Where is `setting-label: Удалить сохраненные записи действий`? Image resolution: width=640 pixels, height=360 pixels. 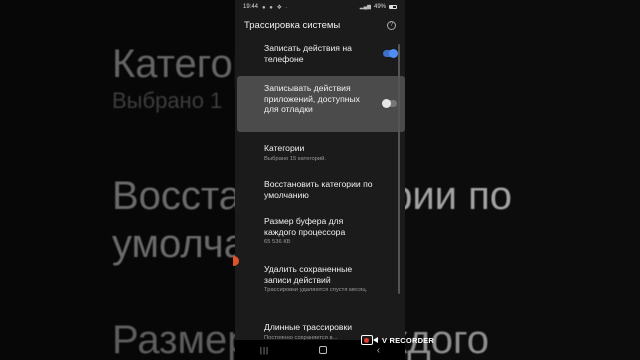 setting-label: Удалить сохраненные записи действий is located at coordinates (308, 274).